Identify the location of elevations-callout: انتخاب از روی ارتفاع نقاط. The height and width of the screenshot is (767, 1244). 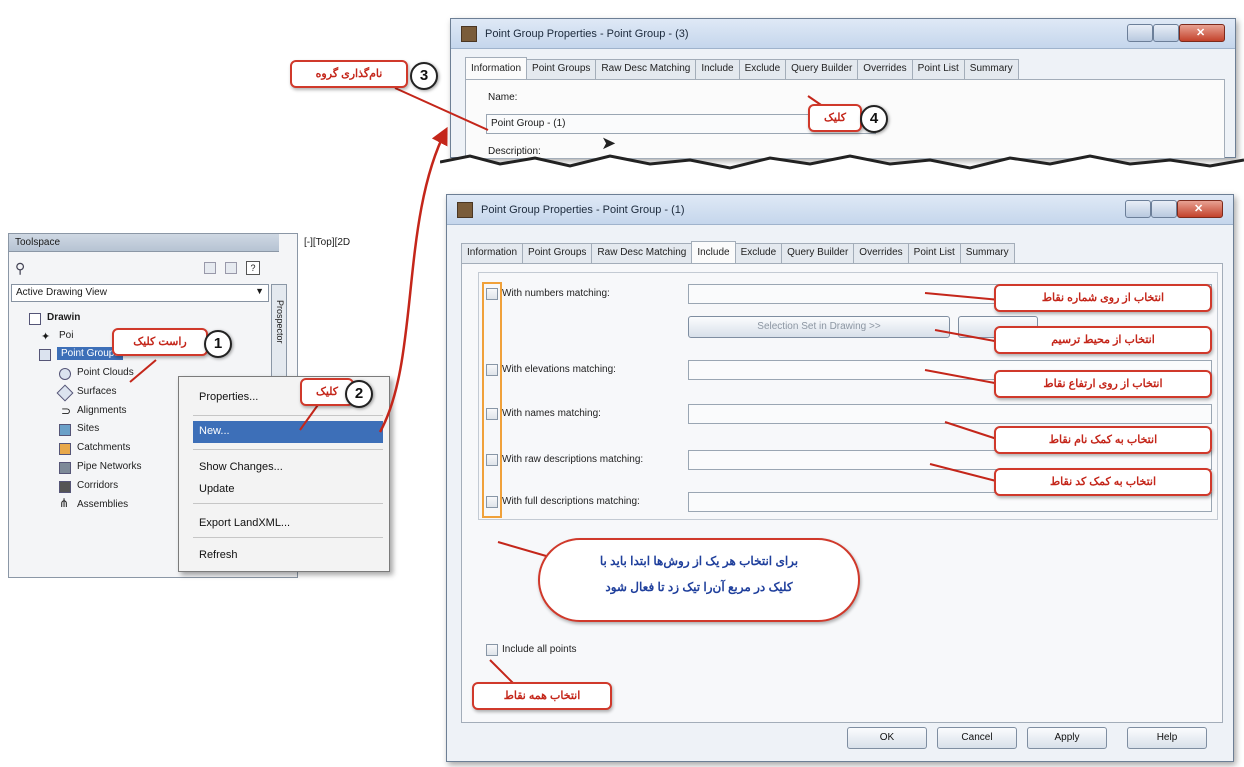
(1103, 384).